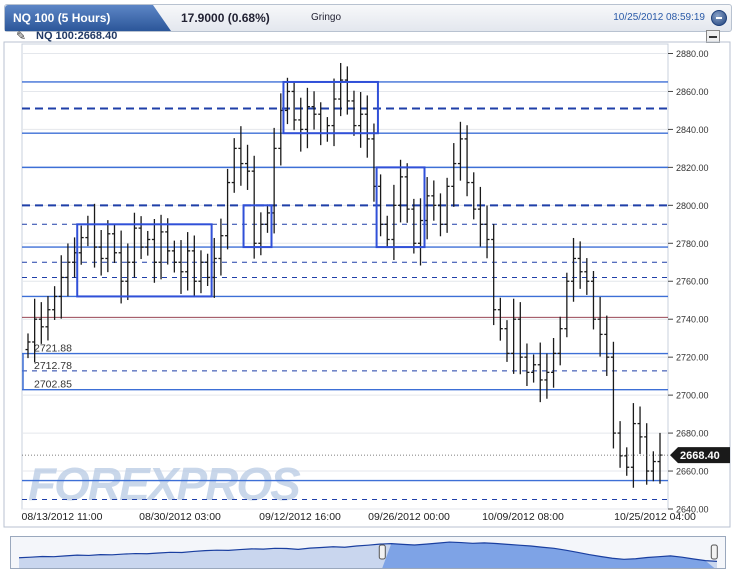  I want to click on y-tick-label: 2880.00, so click(692, 54).